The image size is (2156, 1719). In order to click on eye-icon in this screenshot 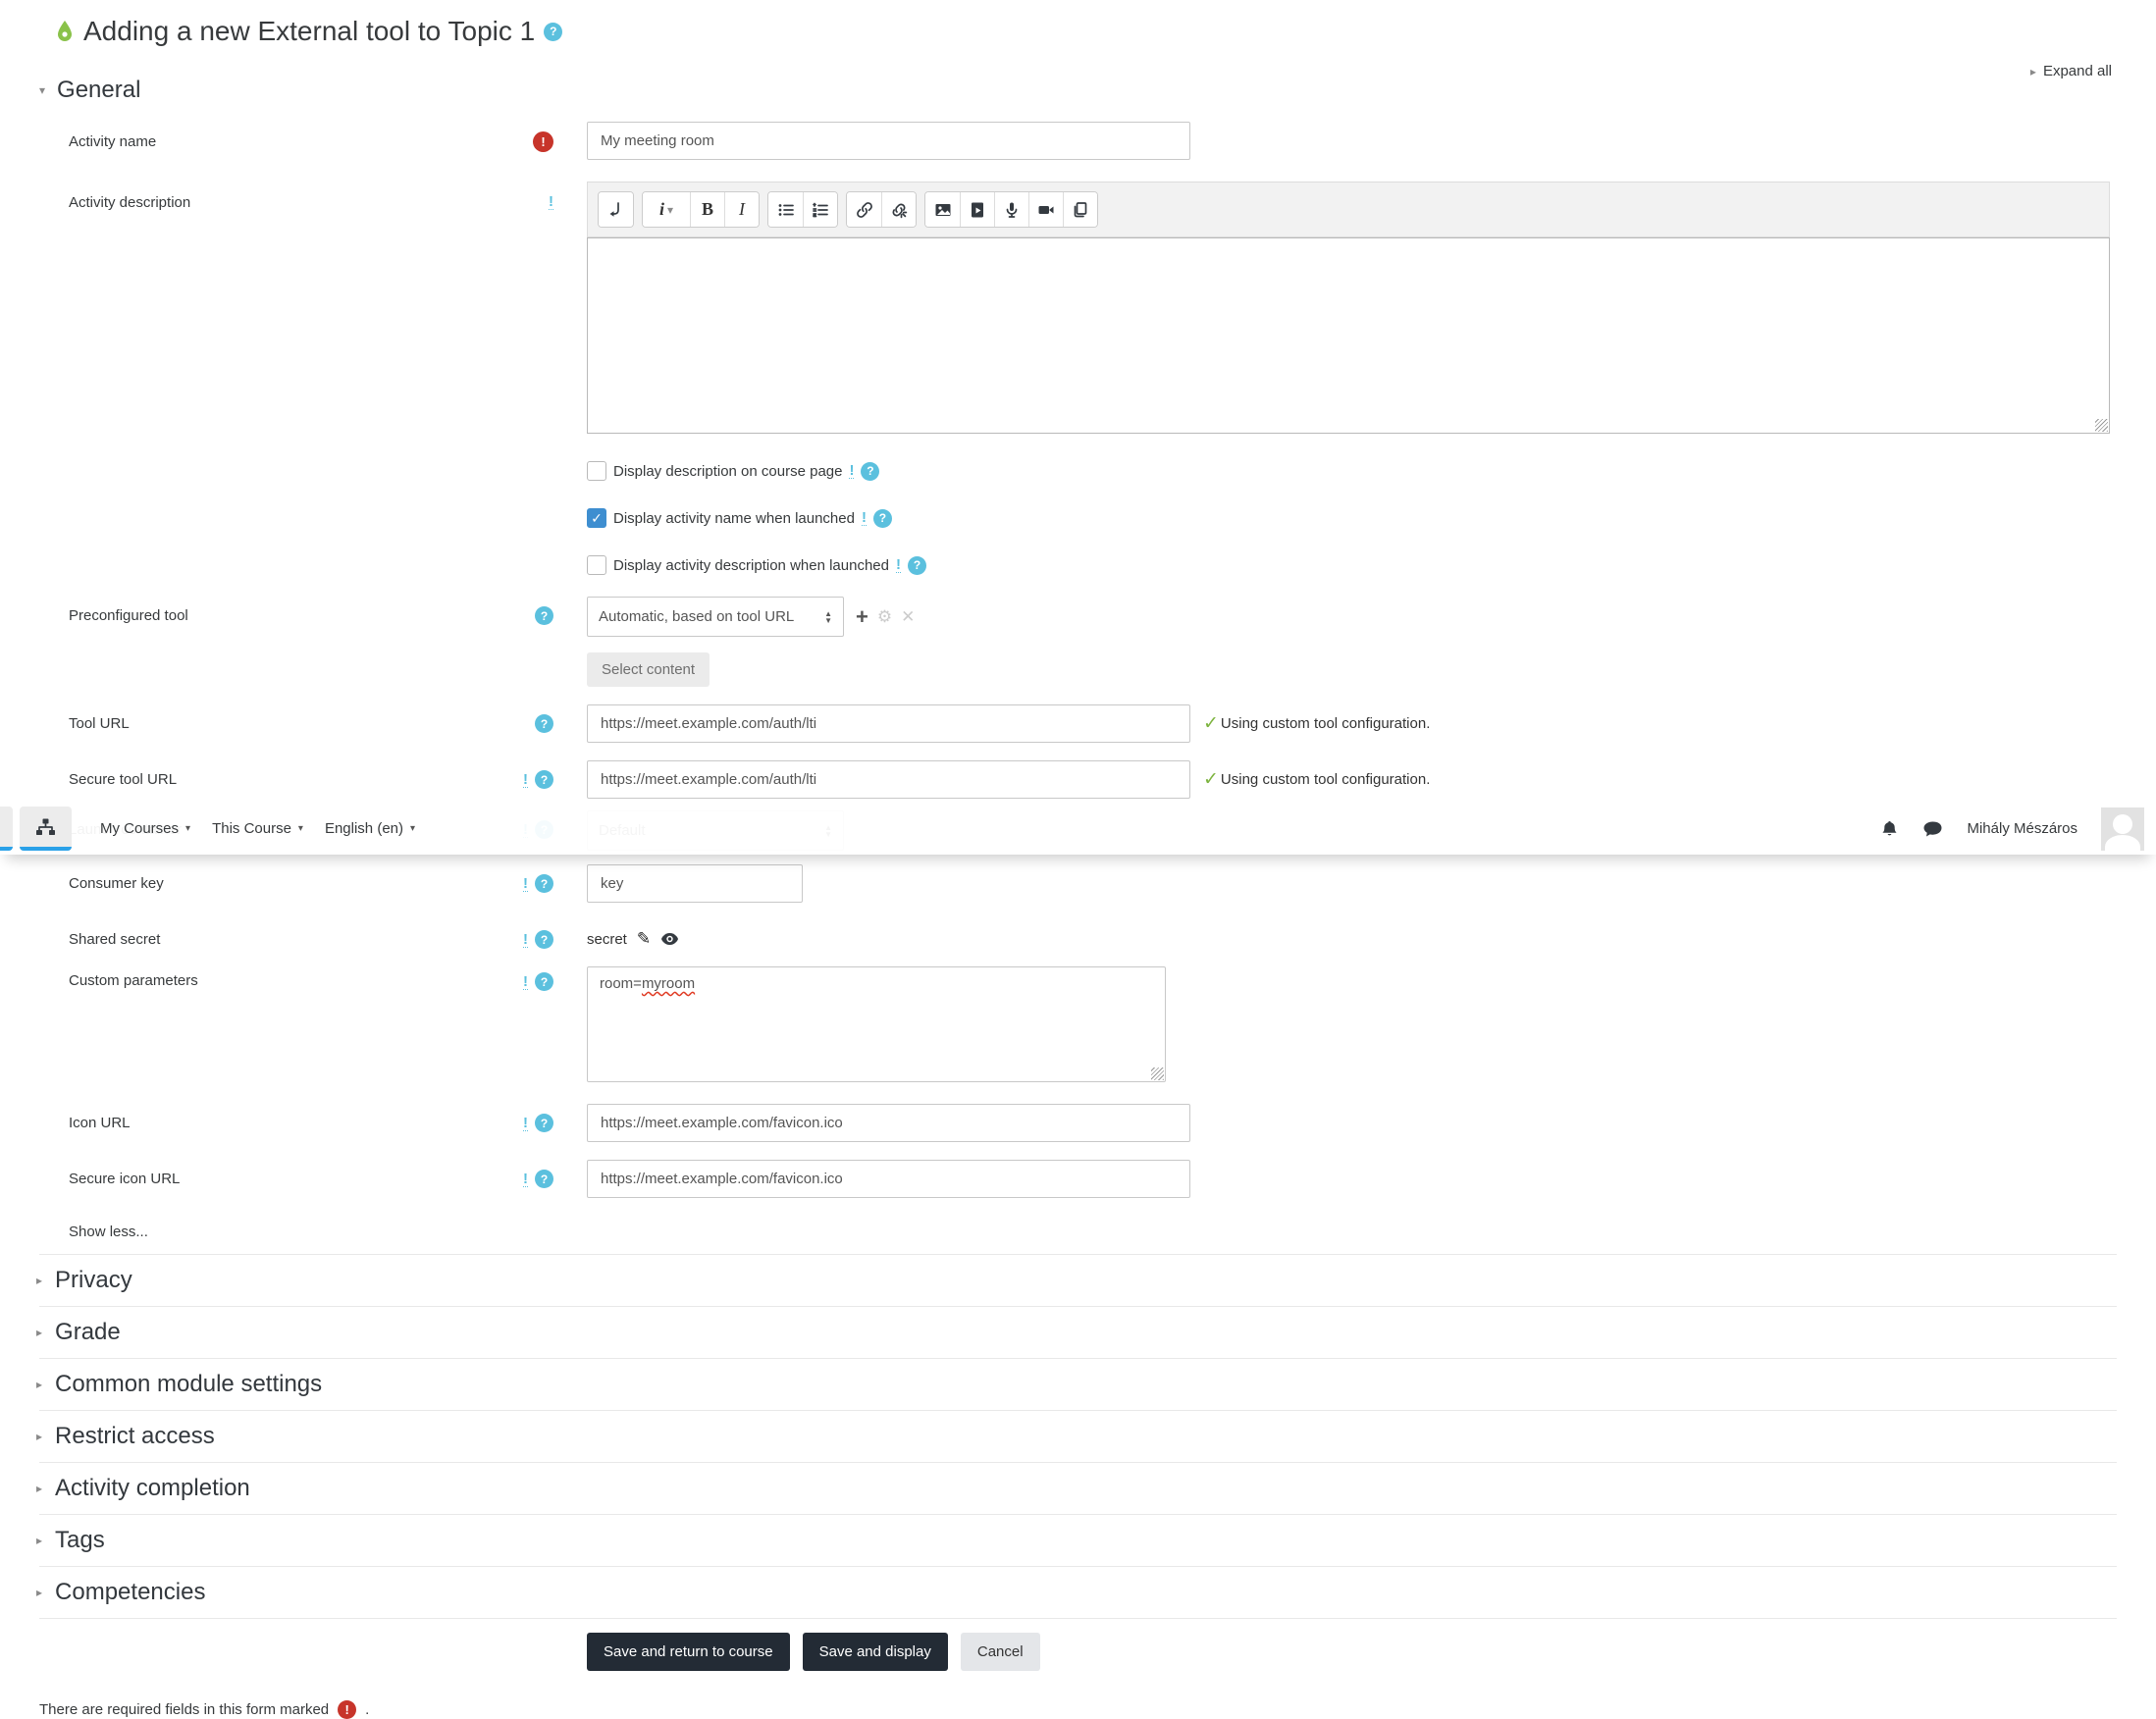, I will do `click(669, 939)`.